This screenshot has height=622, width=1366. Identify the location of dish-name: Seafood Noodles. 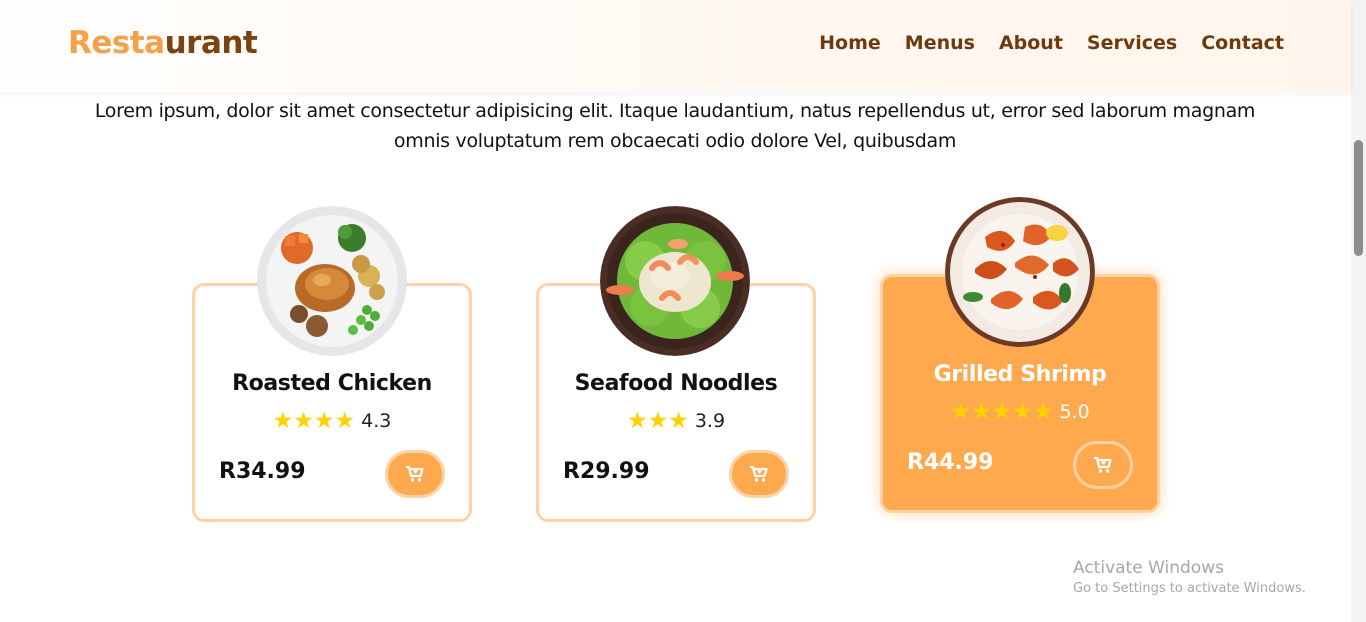
(676, 383).